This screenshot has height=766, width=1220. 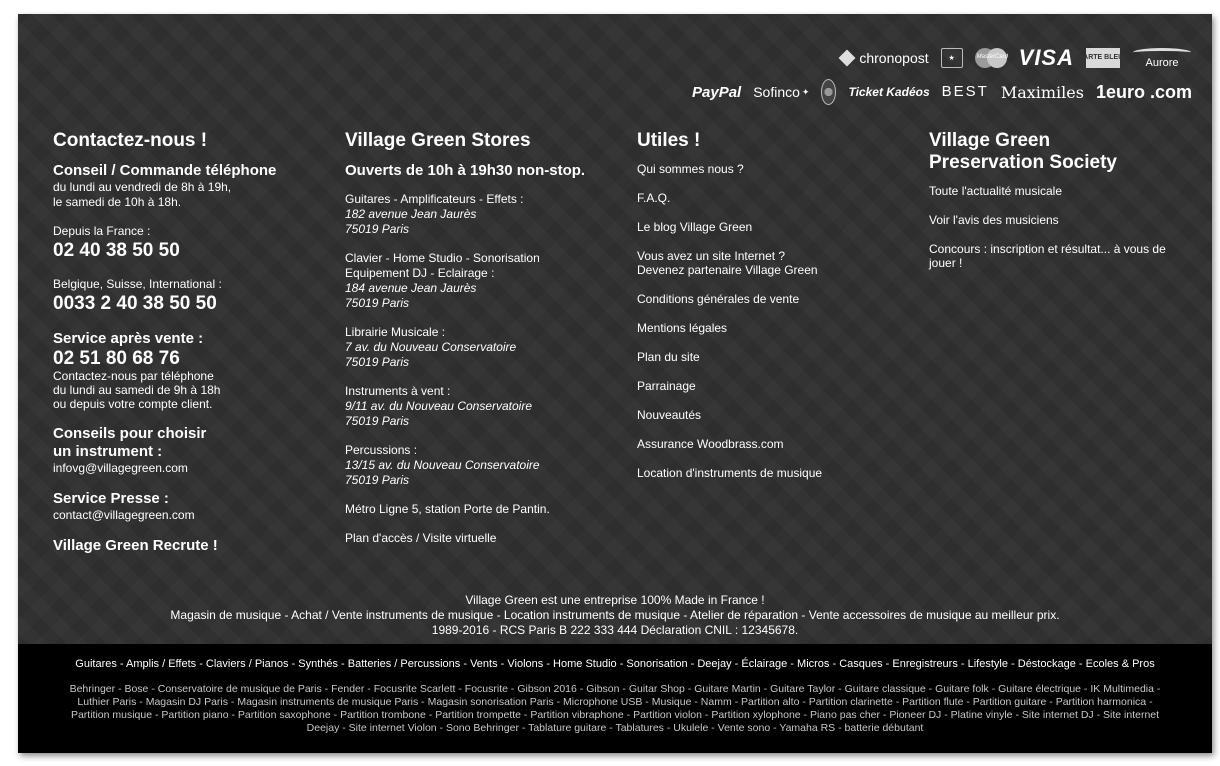 I want to click on seo-link: IK Multimedia, so click(x=1122, y=689).